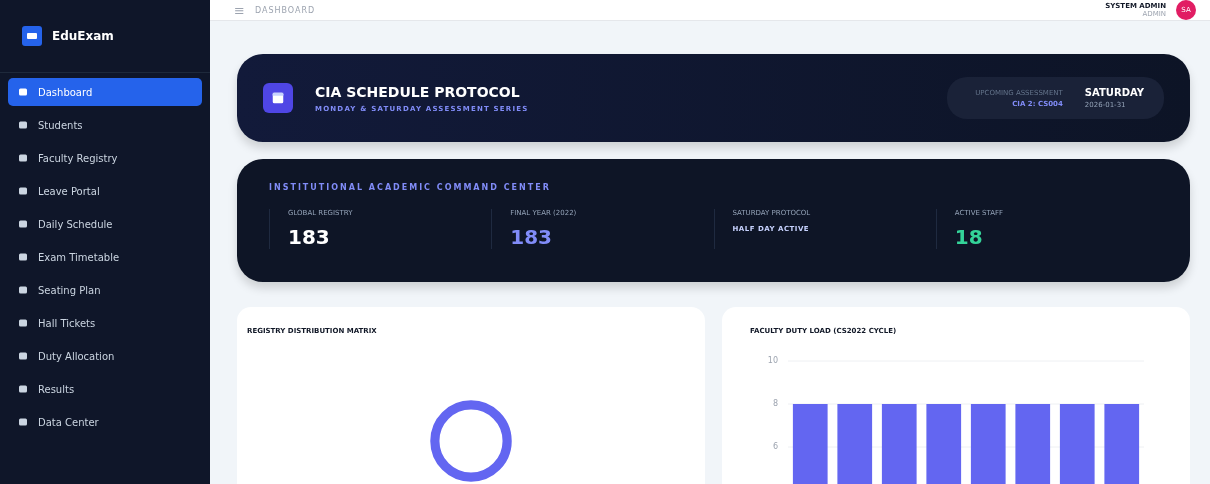 This screenshot has height=484, width=1210. I want to click on brand-name: EduExam, so click(83, 36).